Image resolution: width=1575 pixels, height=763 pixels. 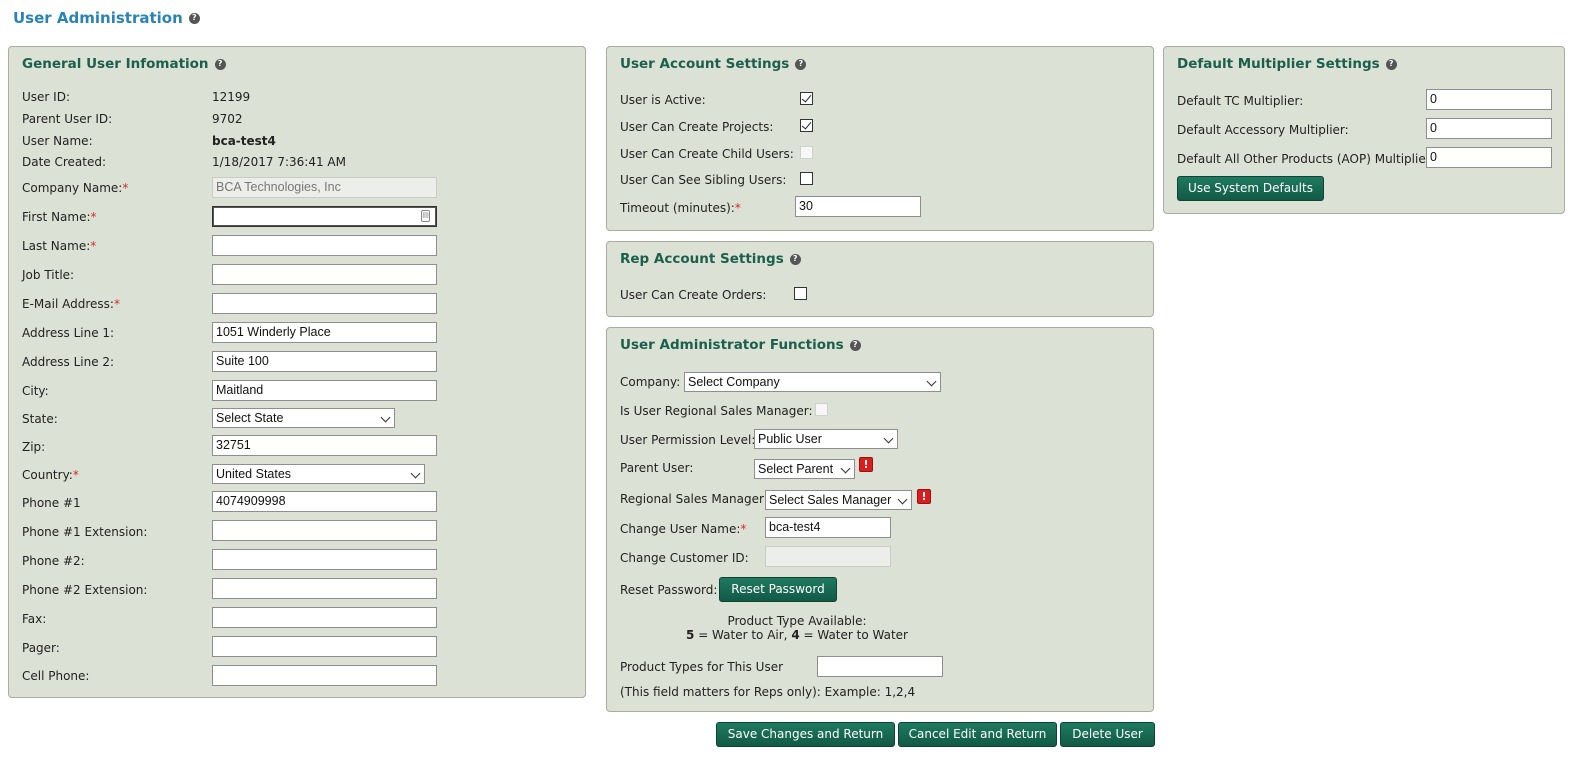 I want to click on product-code-4: 4, so click(x=795, y=635).